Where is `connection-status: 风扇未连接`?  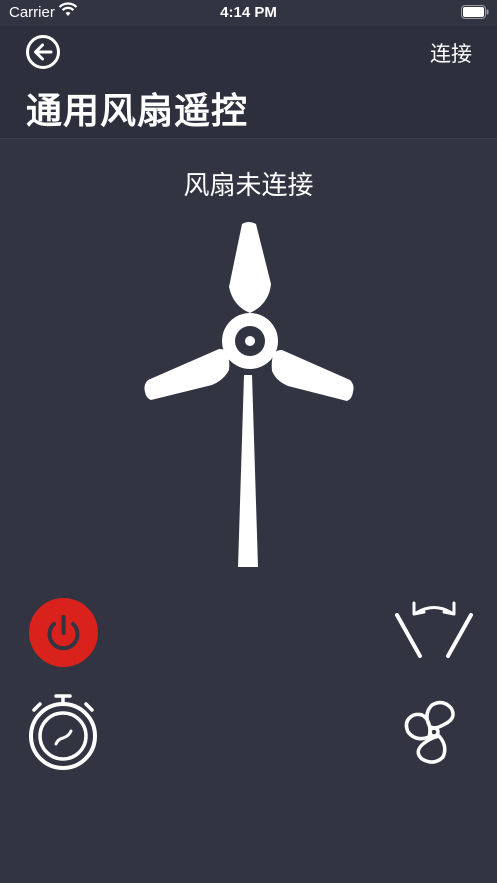 connection-status: 风扇未连接 is located at coordinates (248, 186).